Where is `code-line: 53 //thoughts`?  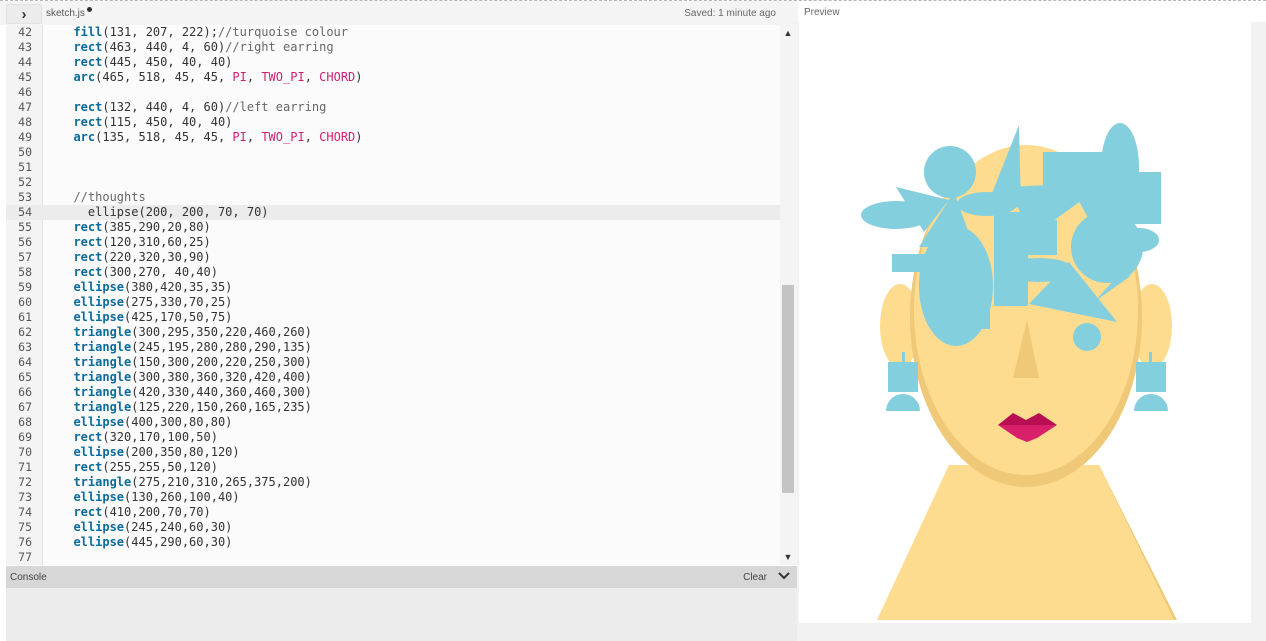
code-line: 53 //thoughts is located at coordinates (393, 197).